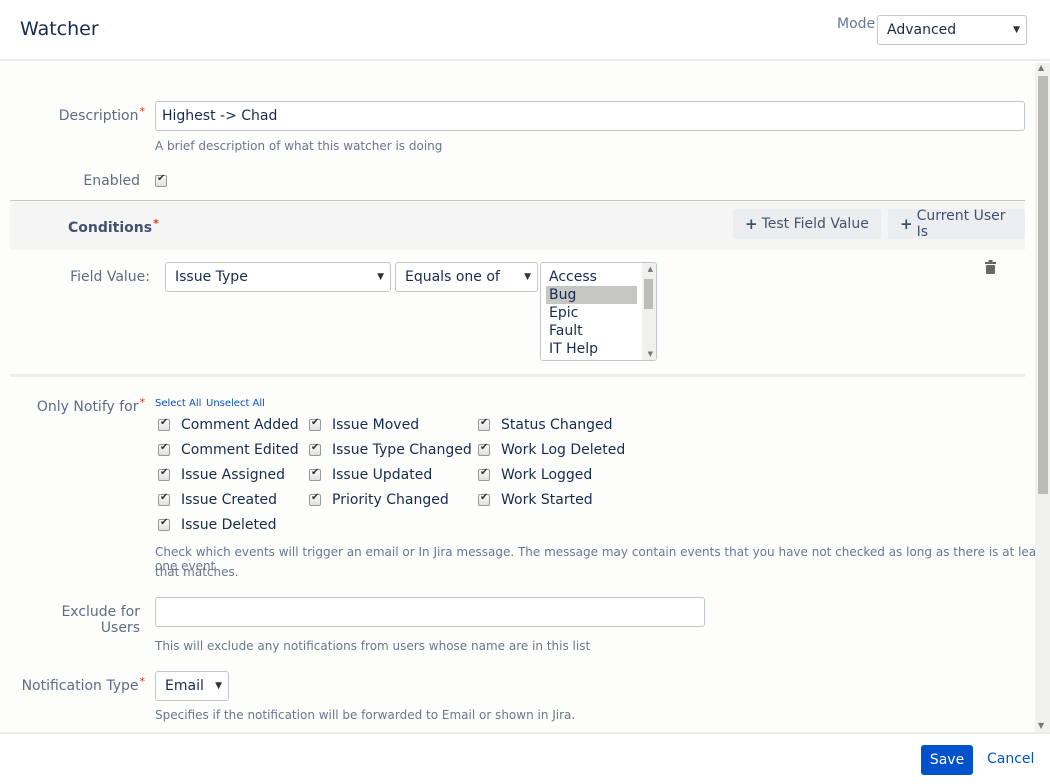  I want to click on listbox-scroll-thumb, so click(648, 294).